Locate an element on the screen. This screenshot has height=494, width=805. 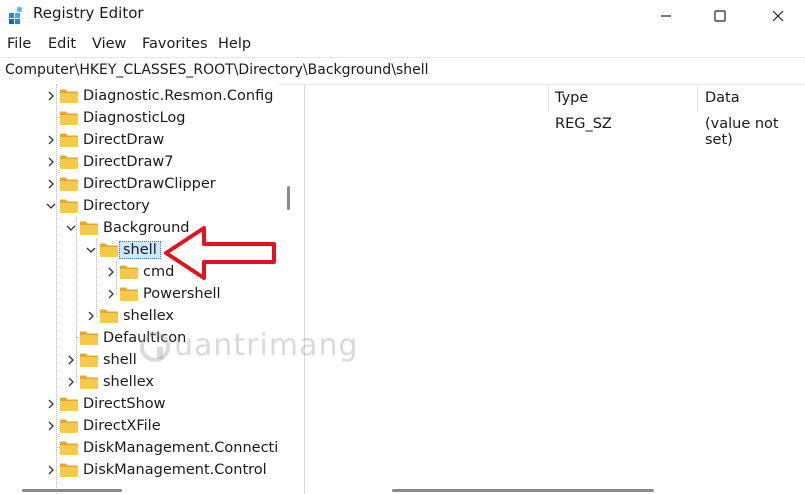
tree-item-label: DirectDraw7 is located at coordinates (128, 162).